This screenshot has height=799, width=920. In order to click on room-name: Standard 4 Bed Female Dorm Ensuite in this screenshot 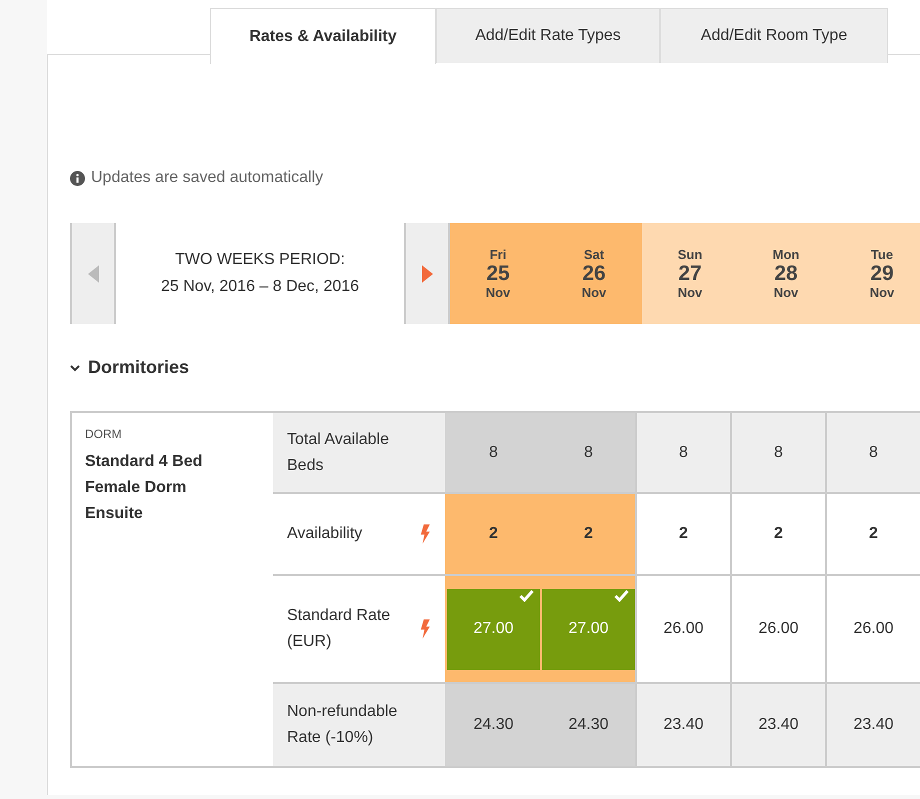, I will do `click(144, 488)`.